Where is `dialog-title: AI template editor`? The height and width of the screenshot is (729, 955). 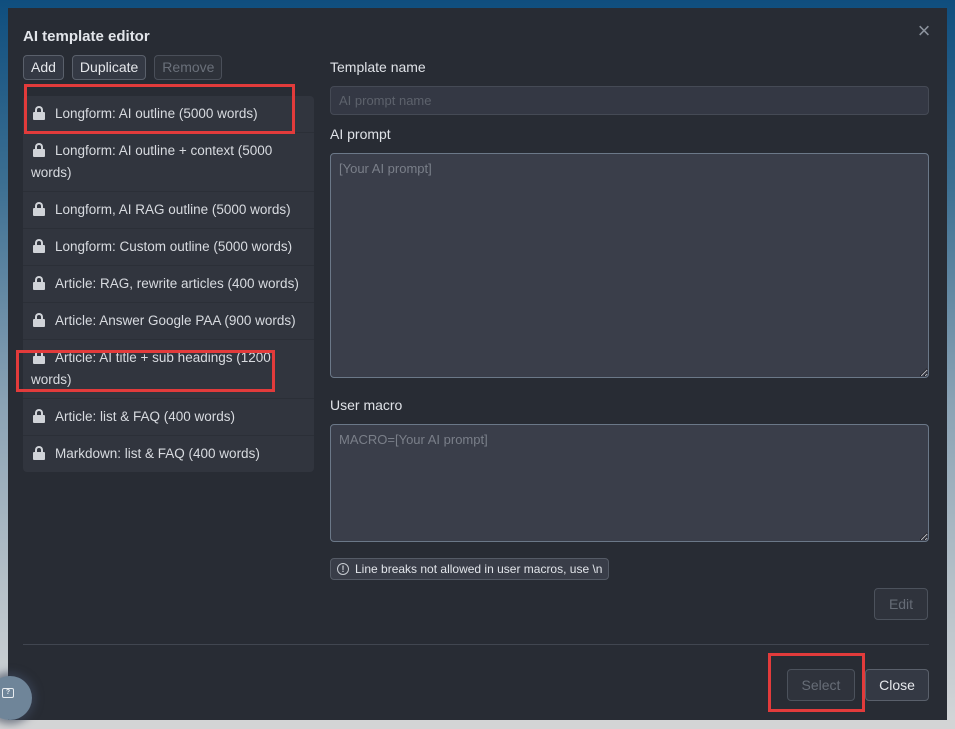 dialog-title: AI template editor is located at coordinates (86, 36).